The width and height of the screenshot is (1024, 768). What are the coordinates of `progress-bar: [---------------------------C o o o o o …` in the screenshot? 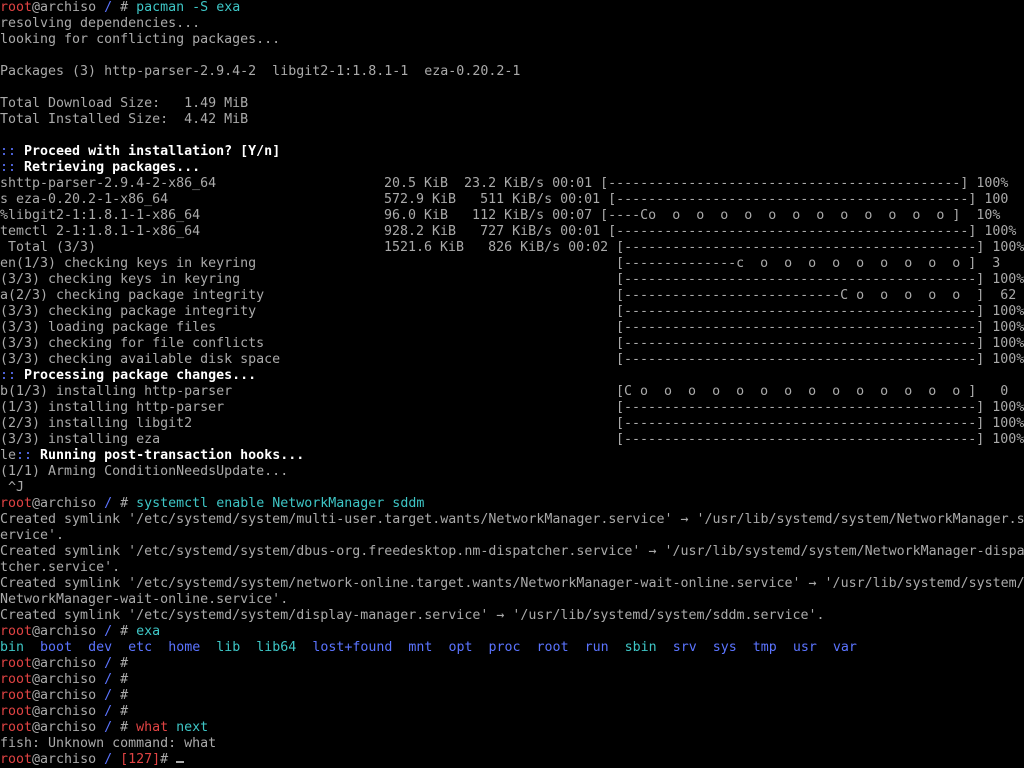 It's located at (816, 295).